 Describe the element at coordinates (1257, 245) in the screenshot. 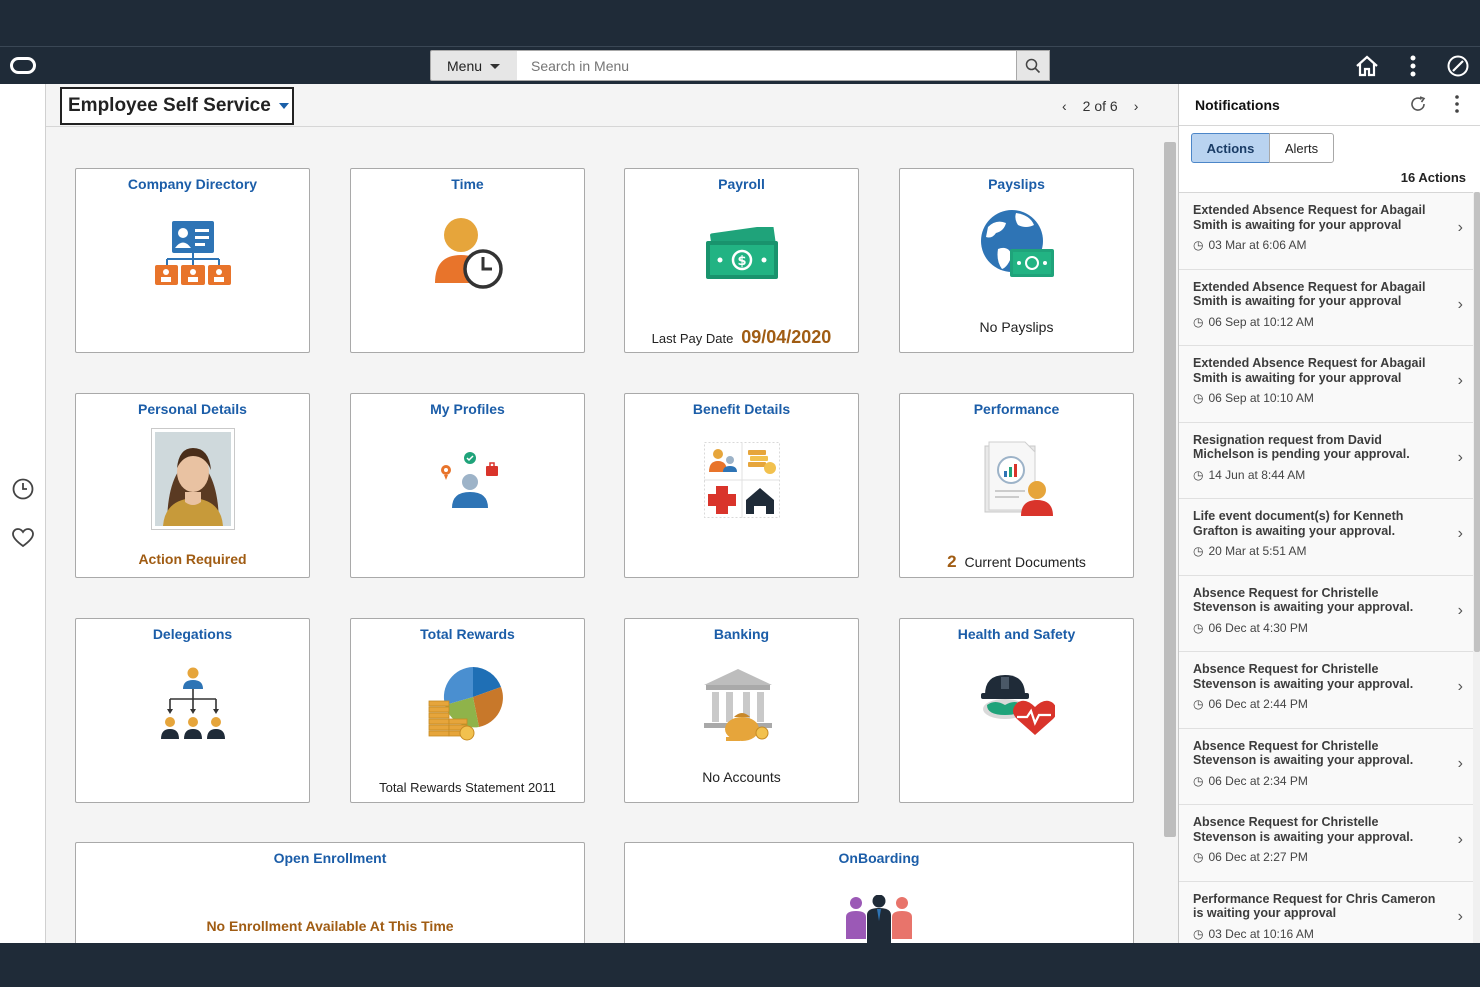

I see `notification-timestamp: 03 Mar at 6:06 AM` at that location.